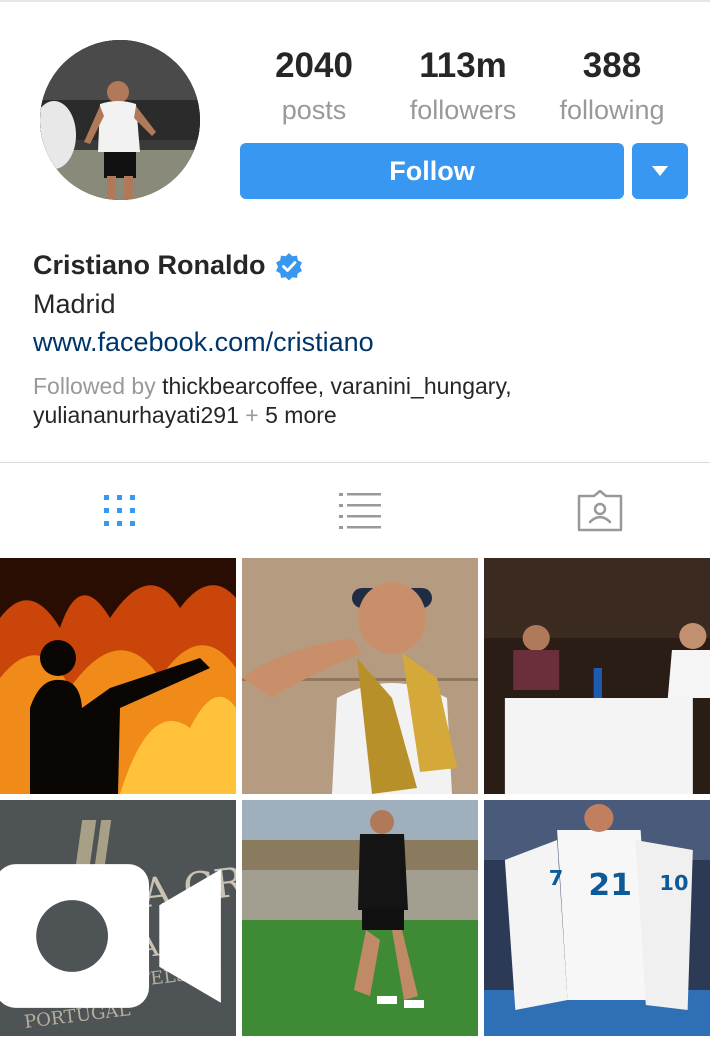  What do you see at coordinates (94, 386) in the screenshot?
I see `followed-by-prefix: Followed by` at bounding box center [94, 386].